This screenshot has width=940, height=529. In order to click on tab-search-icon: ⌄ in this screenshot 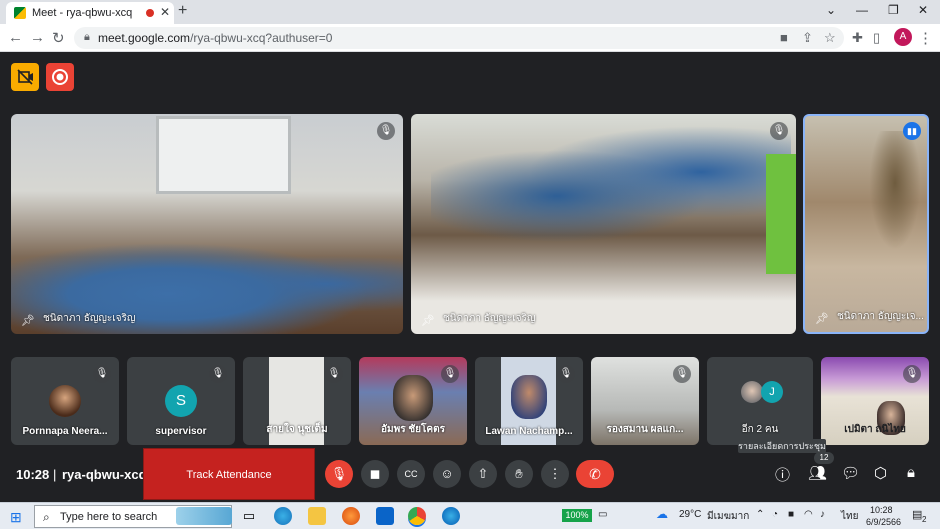, I will do `click(831, 10)`.